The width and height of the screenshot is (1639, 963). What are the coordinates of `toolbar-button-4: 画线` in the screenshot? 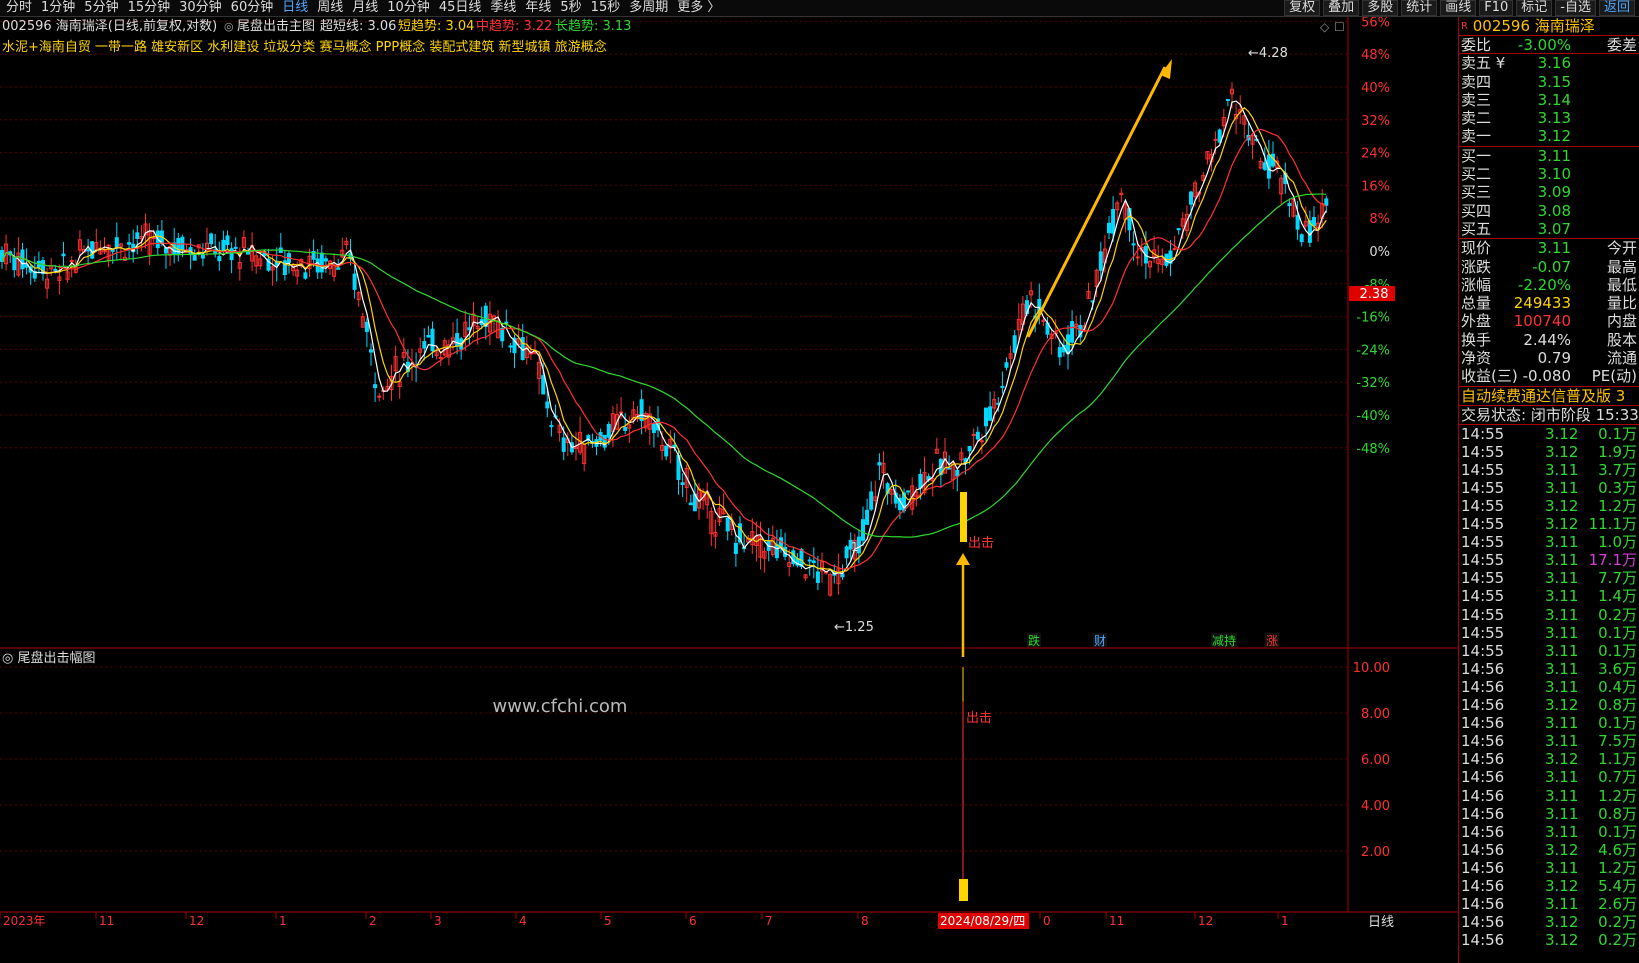 It's located at (1458, 8).